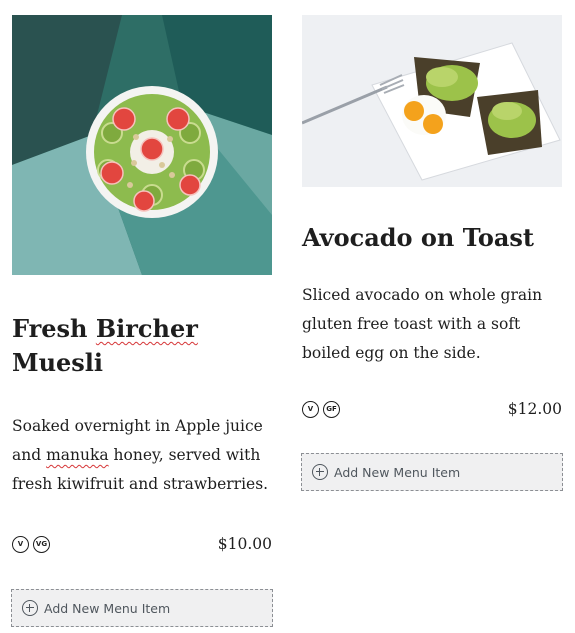  I want to click on item-price: $10.00, so click(245, 544).